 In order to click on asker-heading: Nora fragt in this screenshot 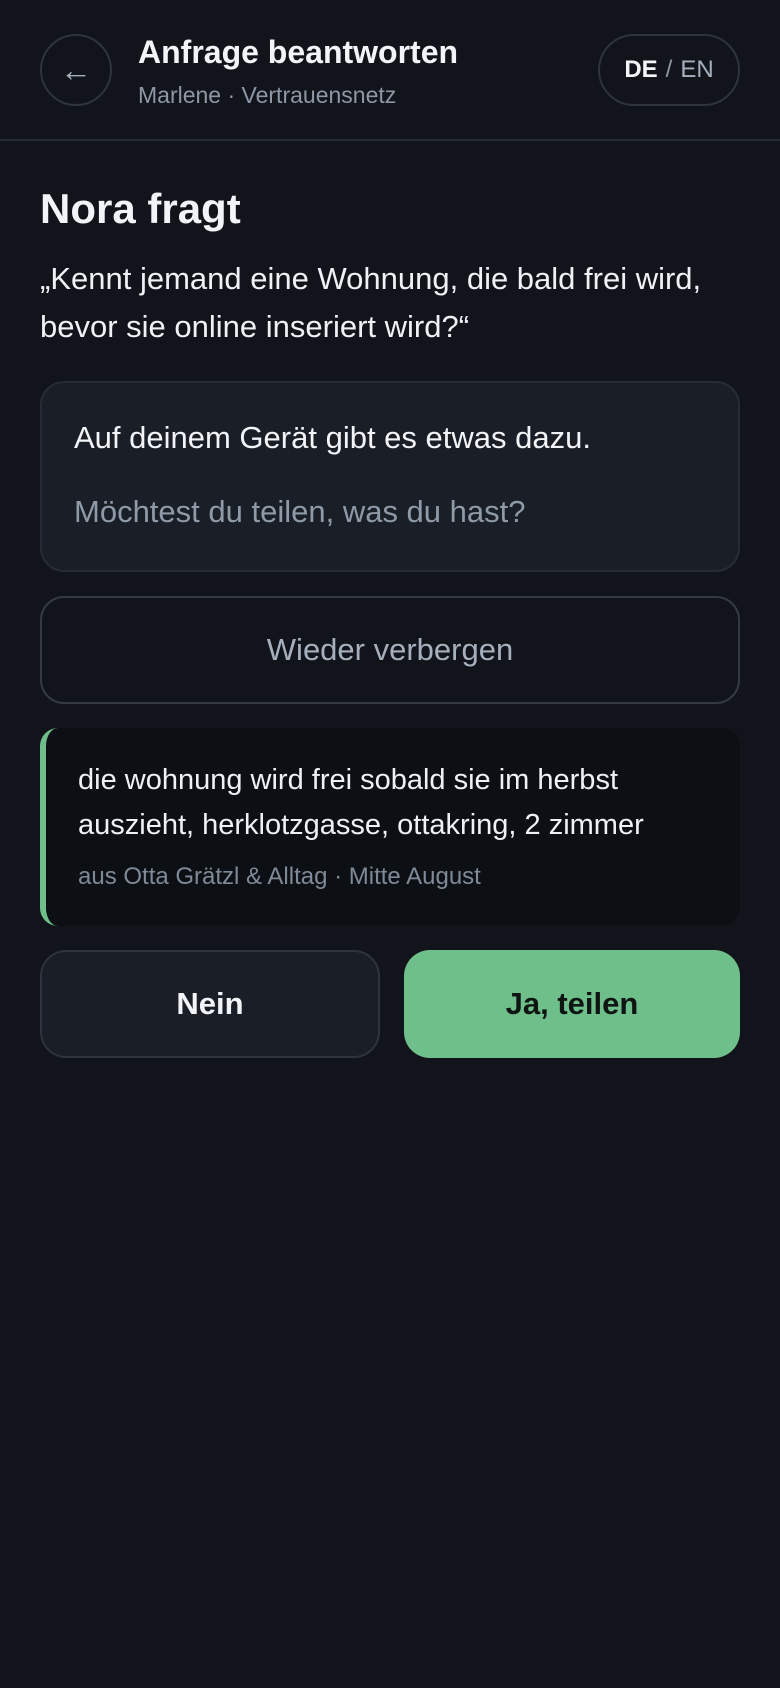, I will do `click(140, 208)`.